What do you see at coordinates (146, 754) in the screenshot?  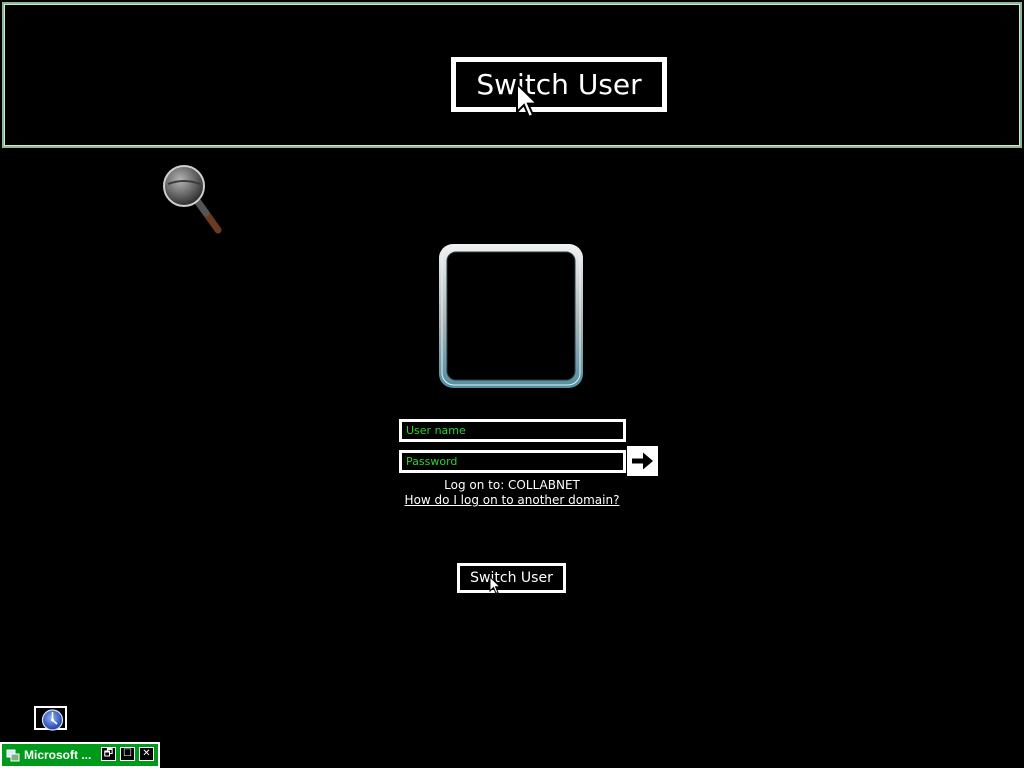 I see `close-button: ✕` at bounding box center [146, 754].